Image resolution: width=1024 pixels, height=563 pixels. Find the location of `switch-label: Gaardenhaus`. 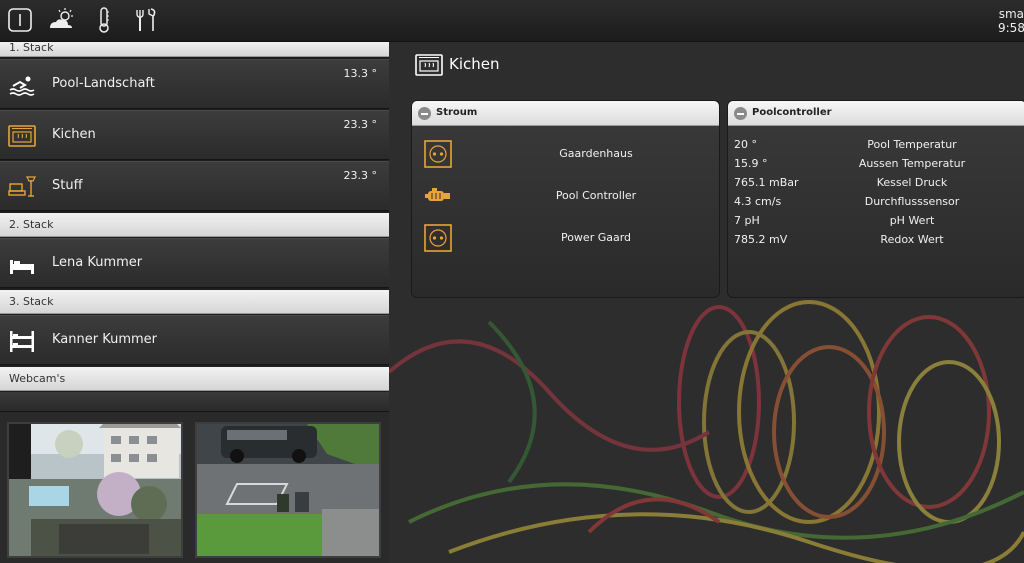

switch-label: Gaardenhaus is located at coordinates (596, 153).